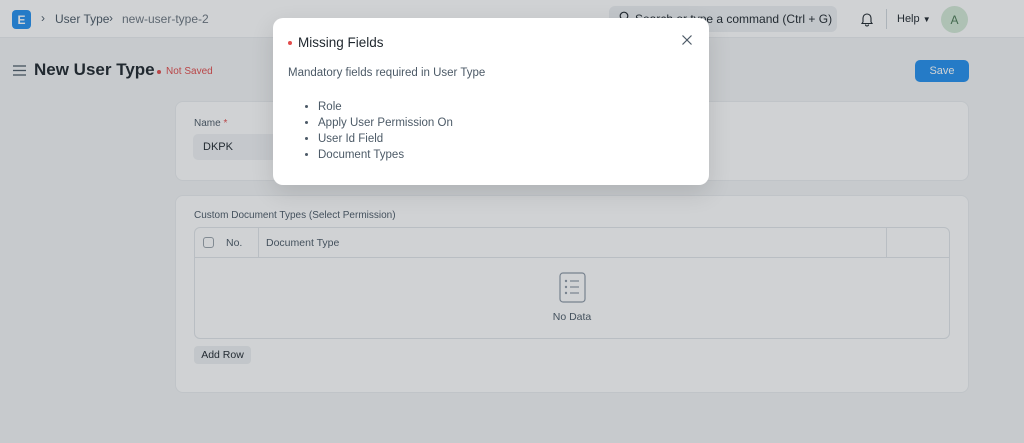  Describe the element at coordinates (385, 139) in the screenshot. I see `list-item: User Id Field` at that location.